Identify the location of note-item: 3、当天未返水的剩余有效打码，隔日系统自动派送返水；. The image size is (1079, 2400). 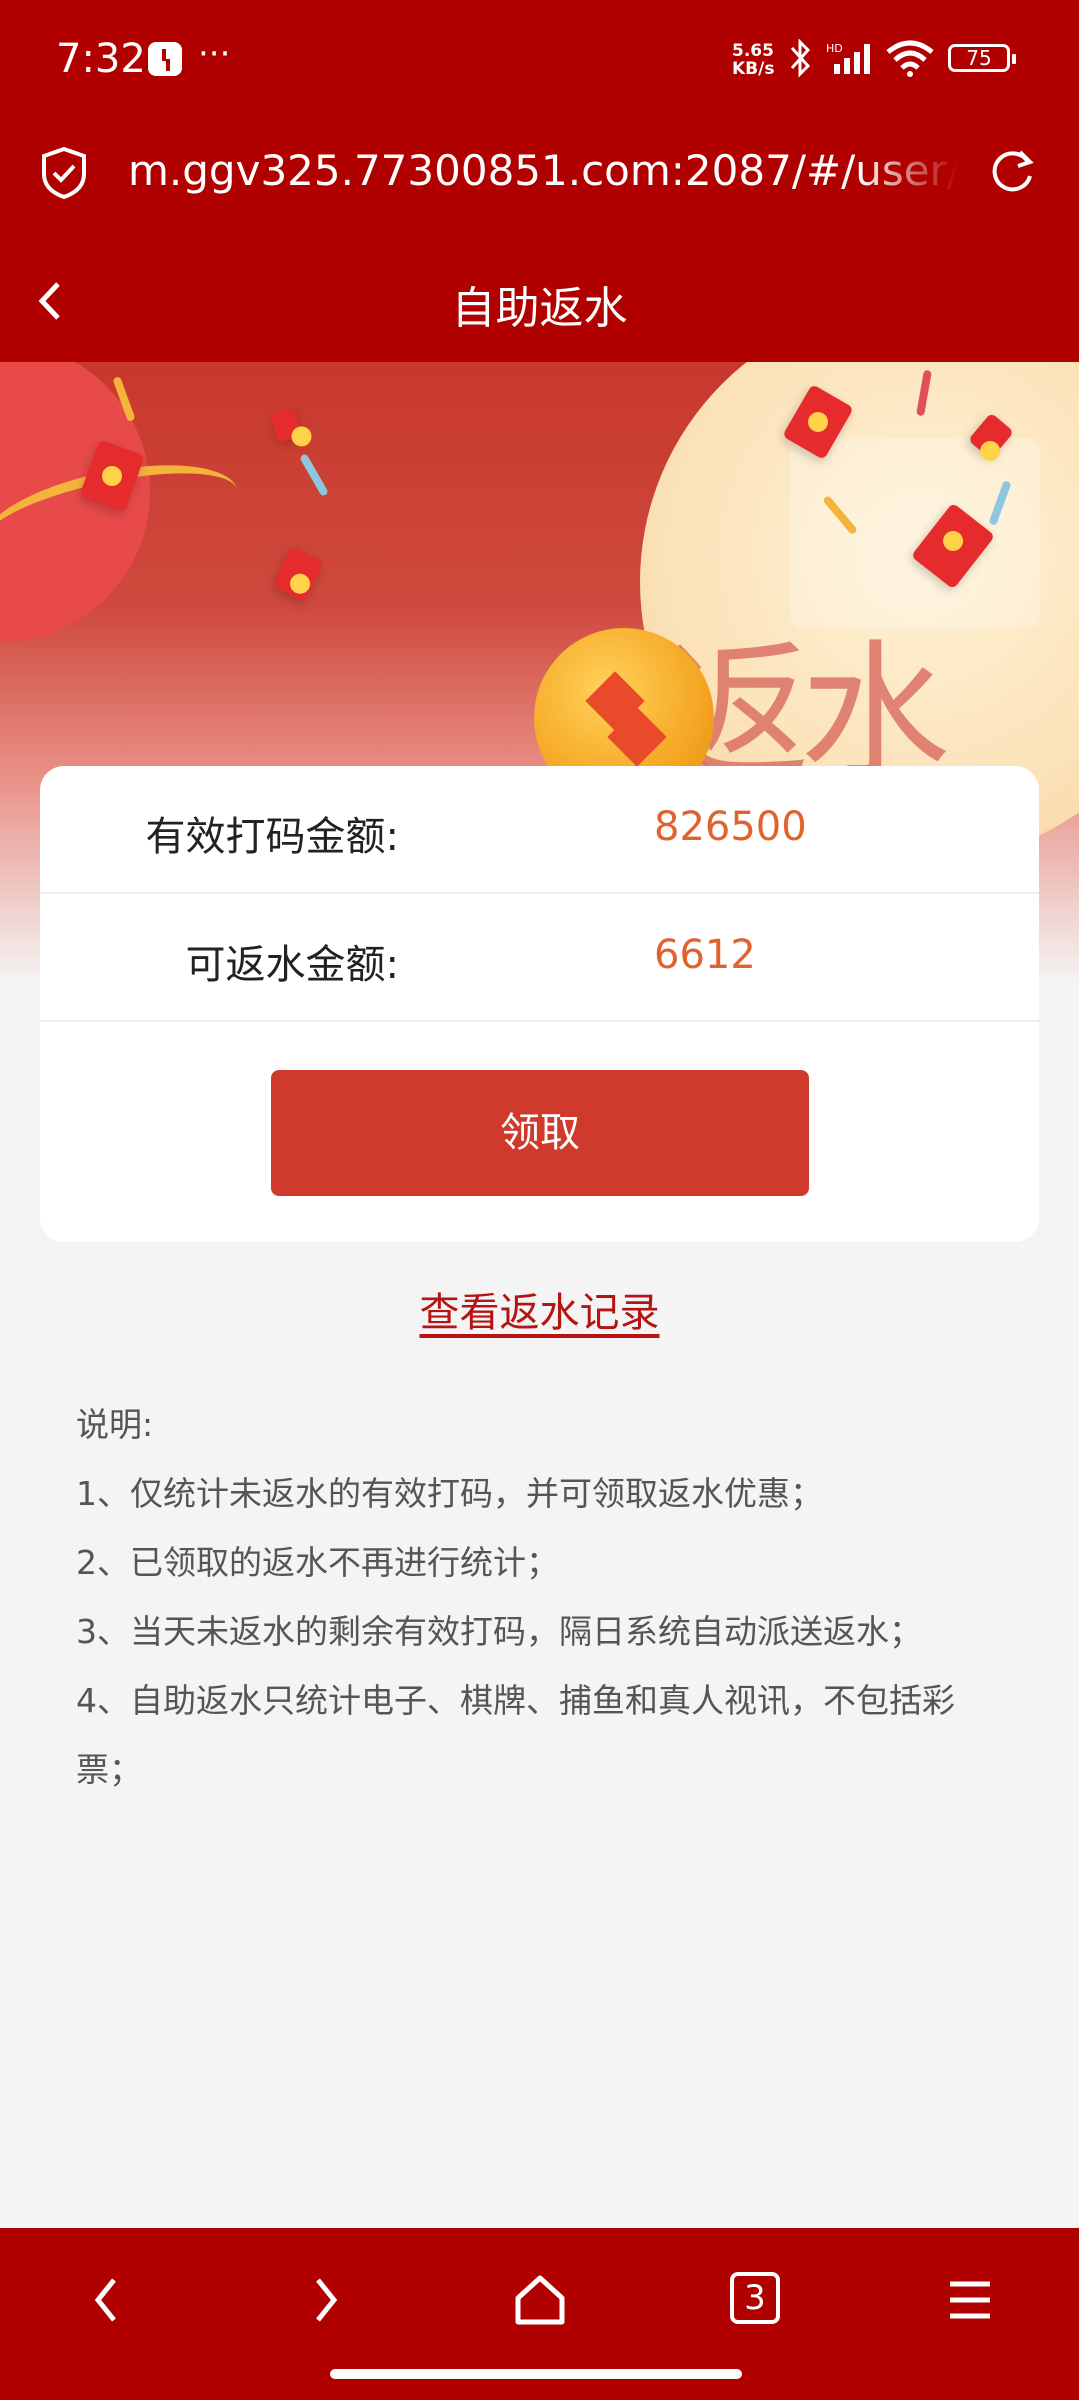
(499, 1631).